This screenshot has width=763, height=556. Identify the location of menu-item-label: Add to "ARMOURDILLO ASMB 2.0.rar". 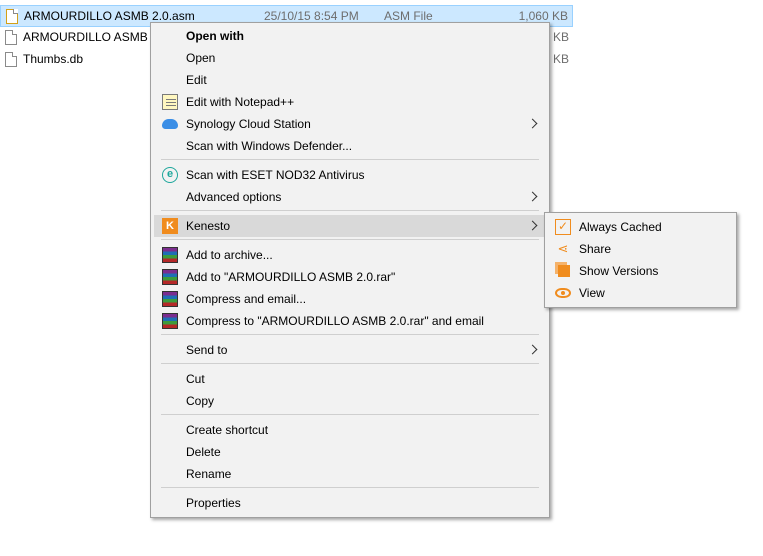
(291, 277).